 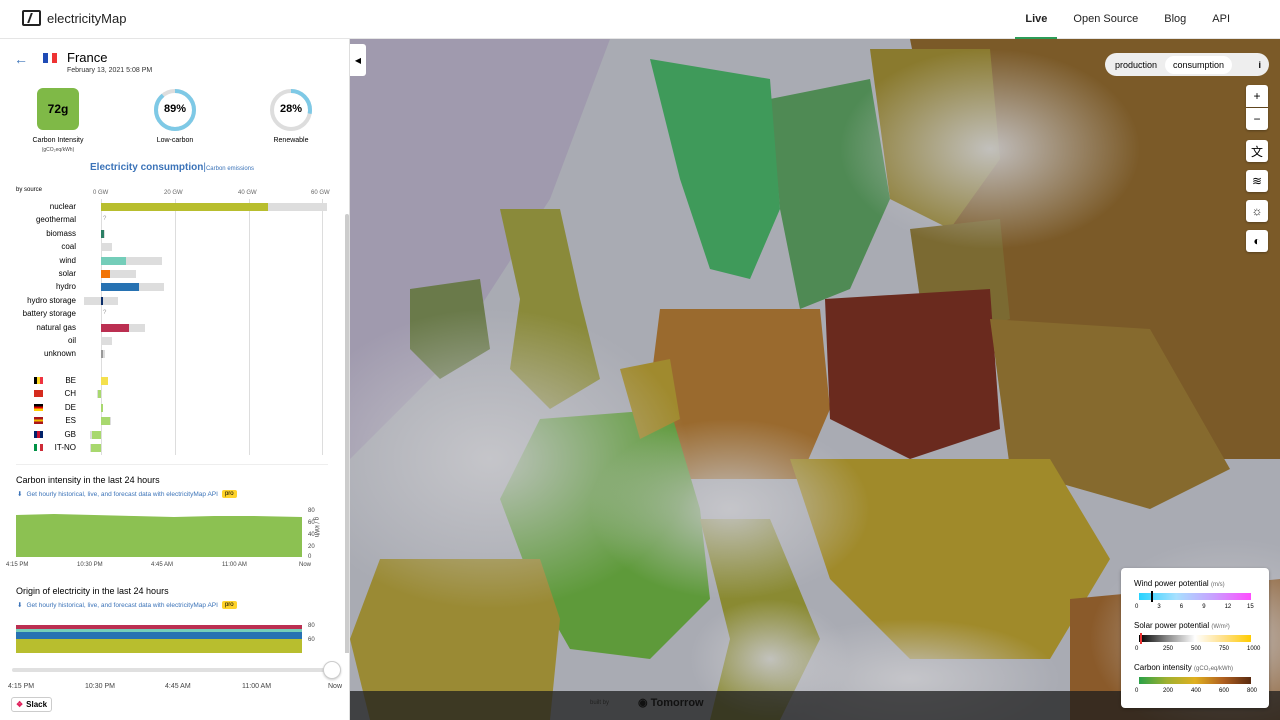 What do you see at coordinates (358, 60) in the screenshot?
I see `collapse-panel-button: ◀` at bounding box center [358, 60].